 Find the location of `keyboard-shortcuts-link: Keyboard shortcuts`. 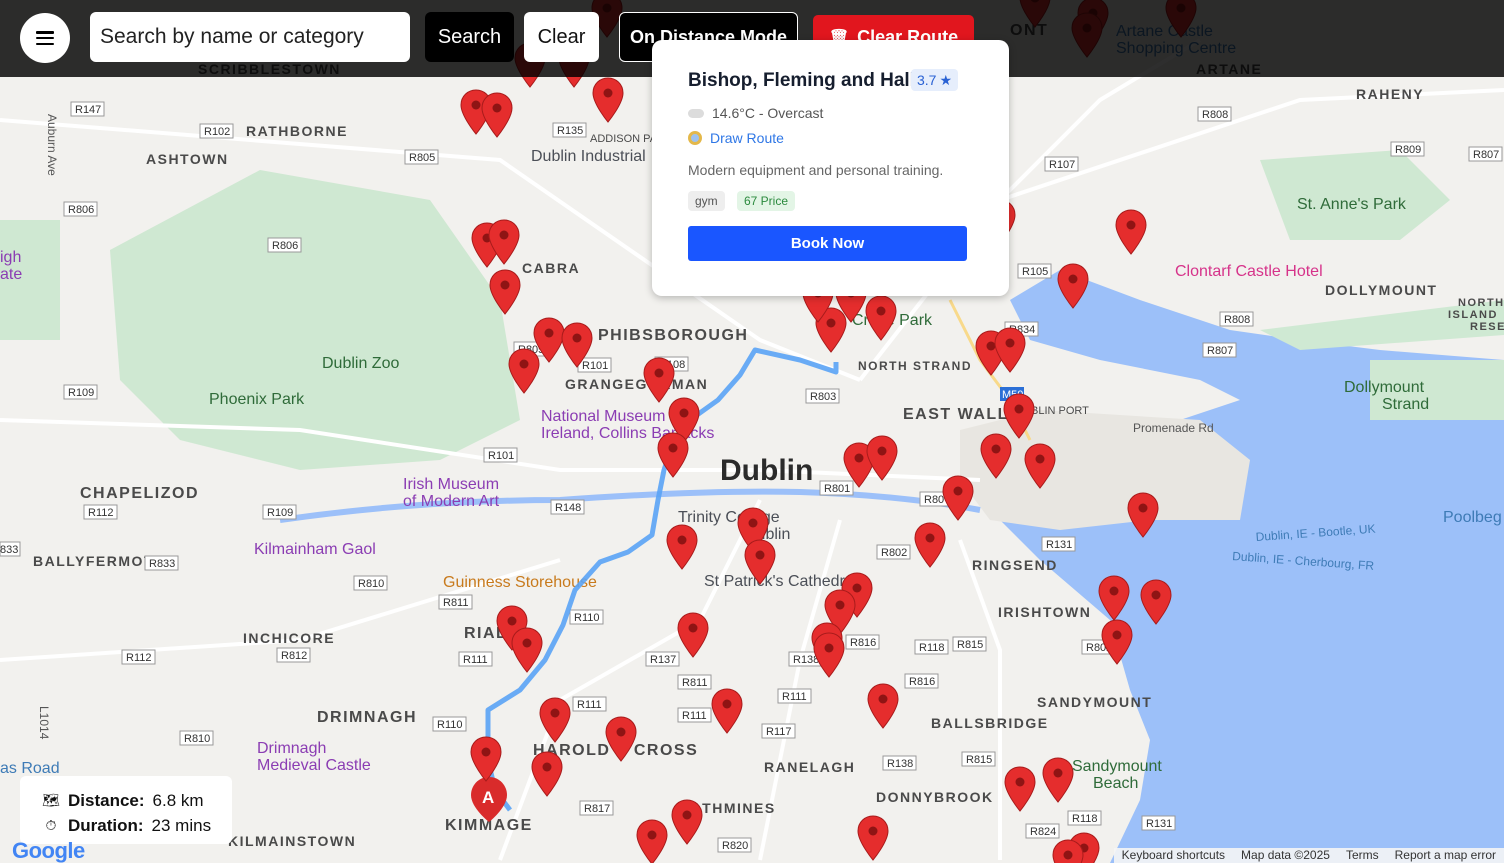

keyboard-shortcuts-link: Keyboard shortcuts is located at coordinates (1173, 855).